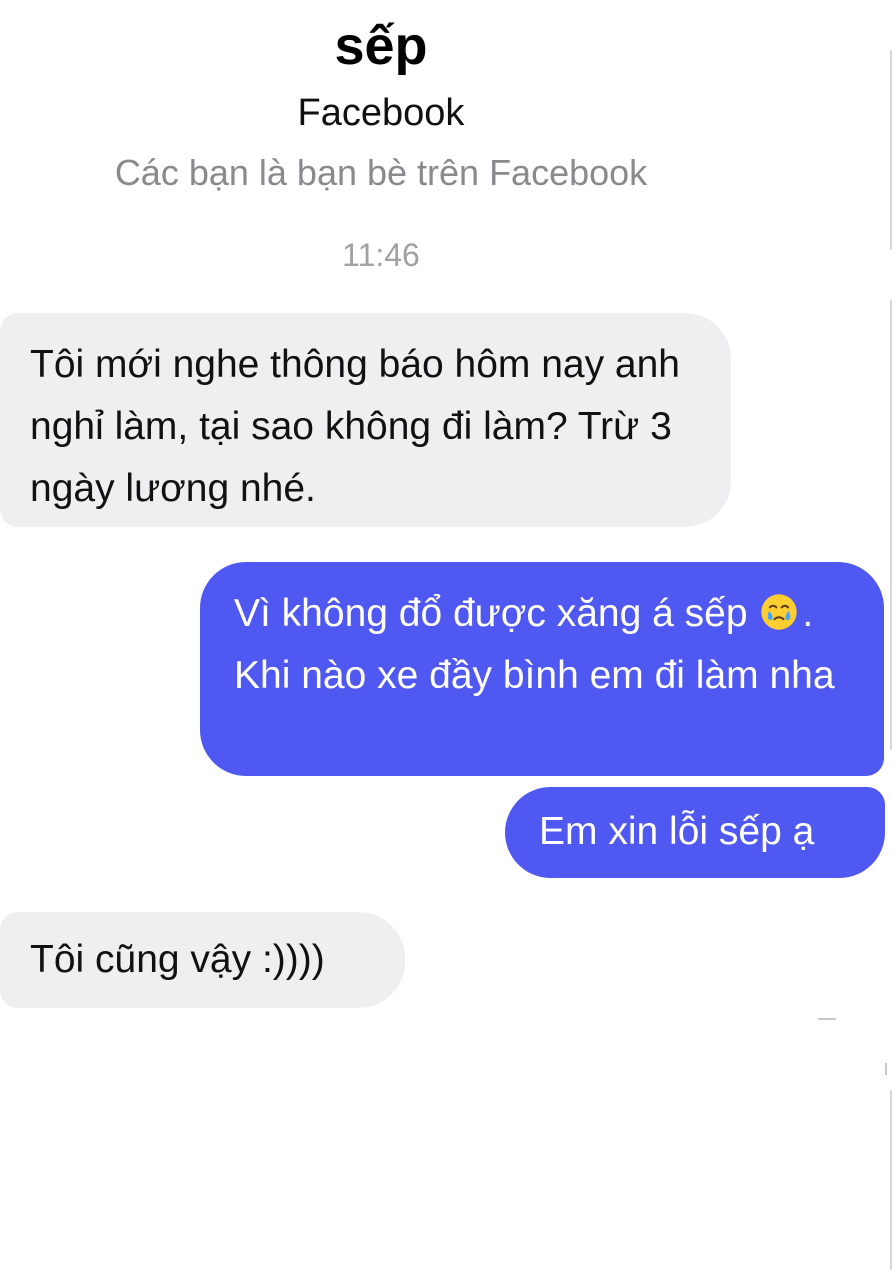 Image resolution: width=892 pixels, height=1280 pixels. Describe the element at coordinates (381, 255) in the screenshot. I see `message-timestamp: 11:46` at that location.